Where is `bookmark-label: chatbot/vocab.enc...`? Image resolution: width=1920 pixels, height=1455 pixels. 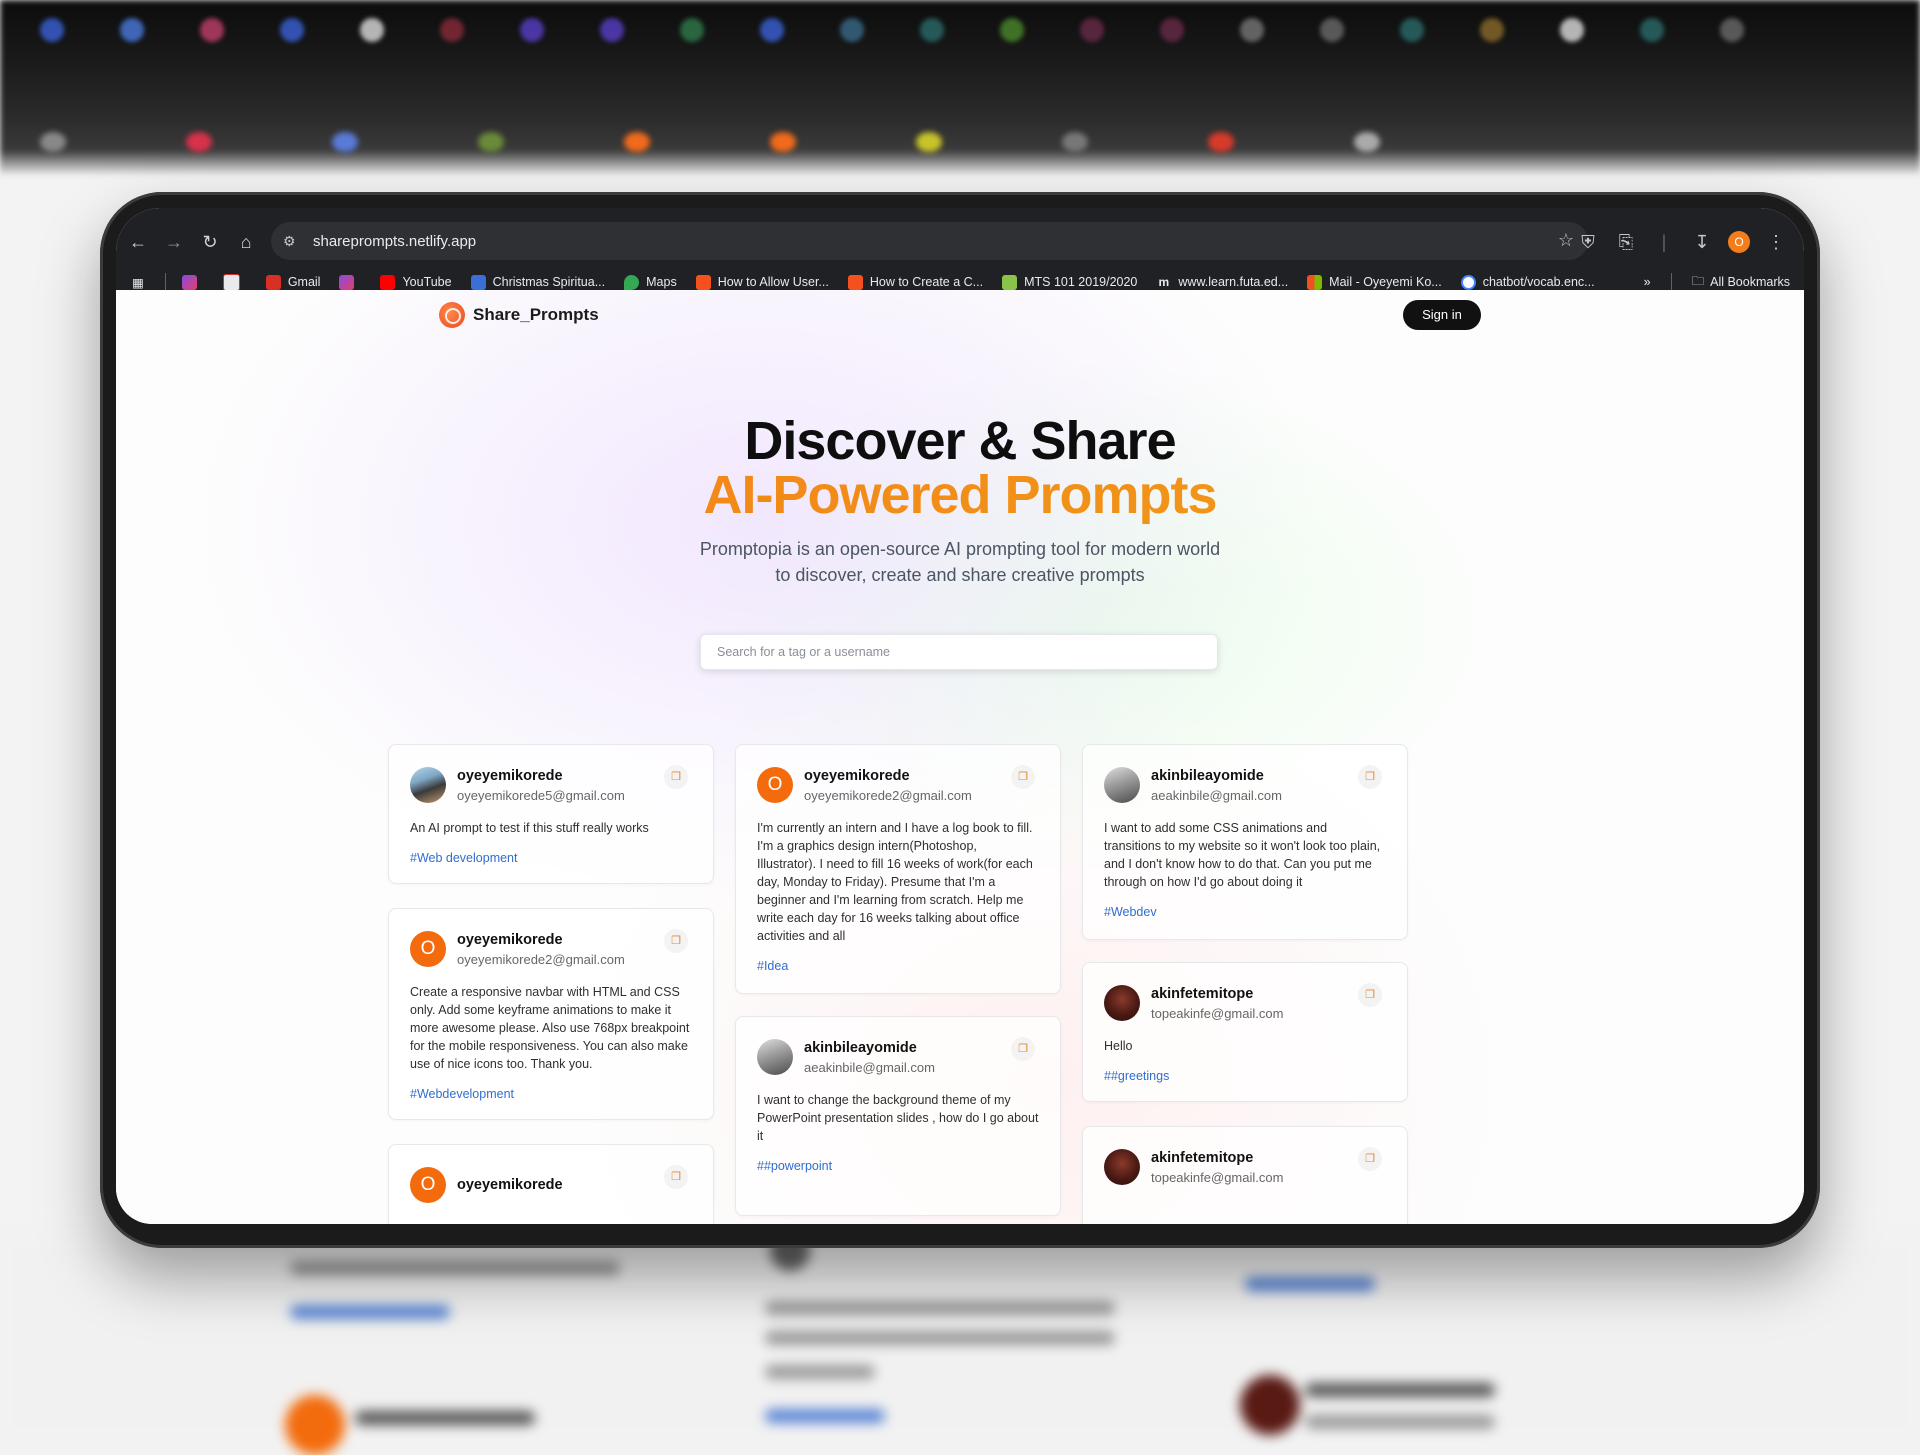 bookmark-label: chatbot/vocab.enc... is located at coordinates (1538, 282).